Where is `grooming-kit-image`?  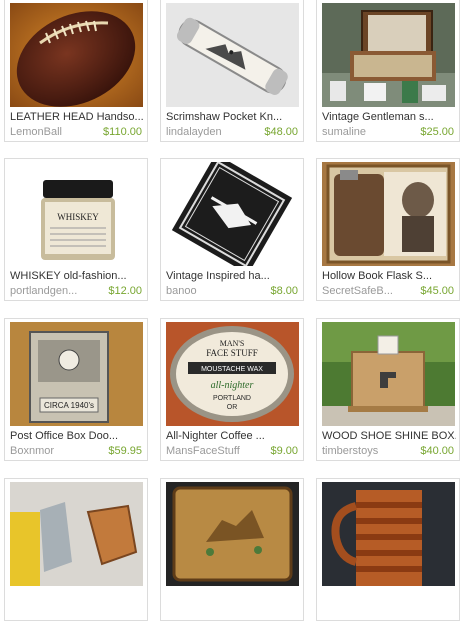 grooming-kit-image is located at coordinates (388, 55).